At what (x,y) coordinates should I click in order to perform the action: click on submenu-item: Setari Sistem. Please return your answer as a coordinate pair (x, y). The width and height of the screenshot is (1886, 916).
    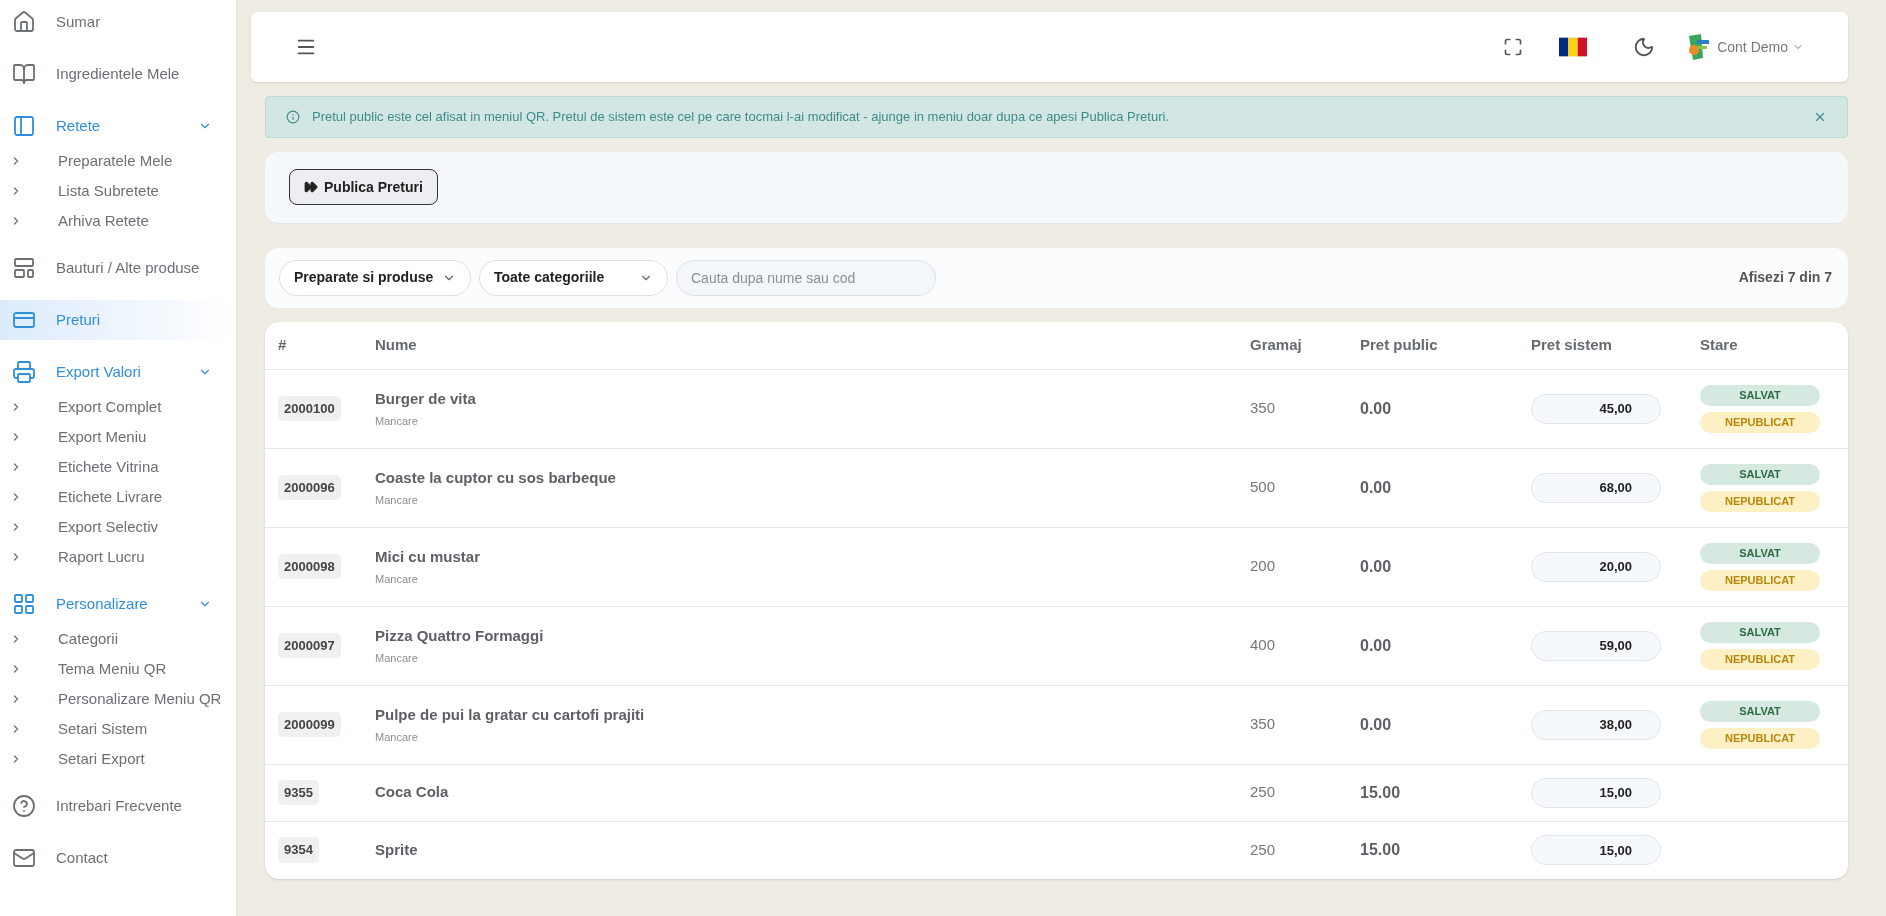
    Looking at the image, I should click on (118, 729).